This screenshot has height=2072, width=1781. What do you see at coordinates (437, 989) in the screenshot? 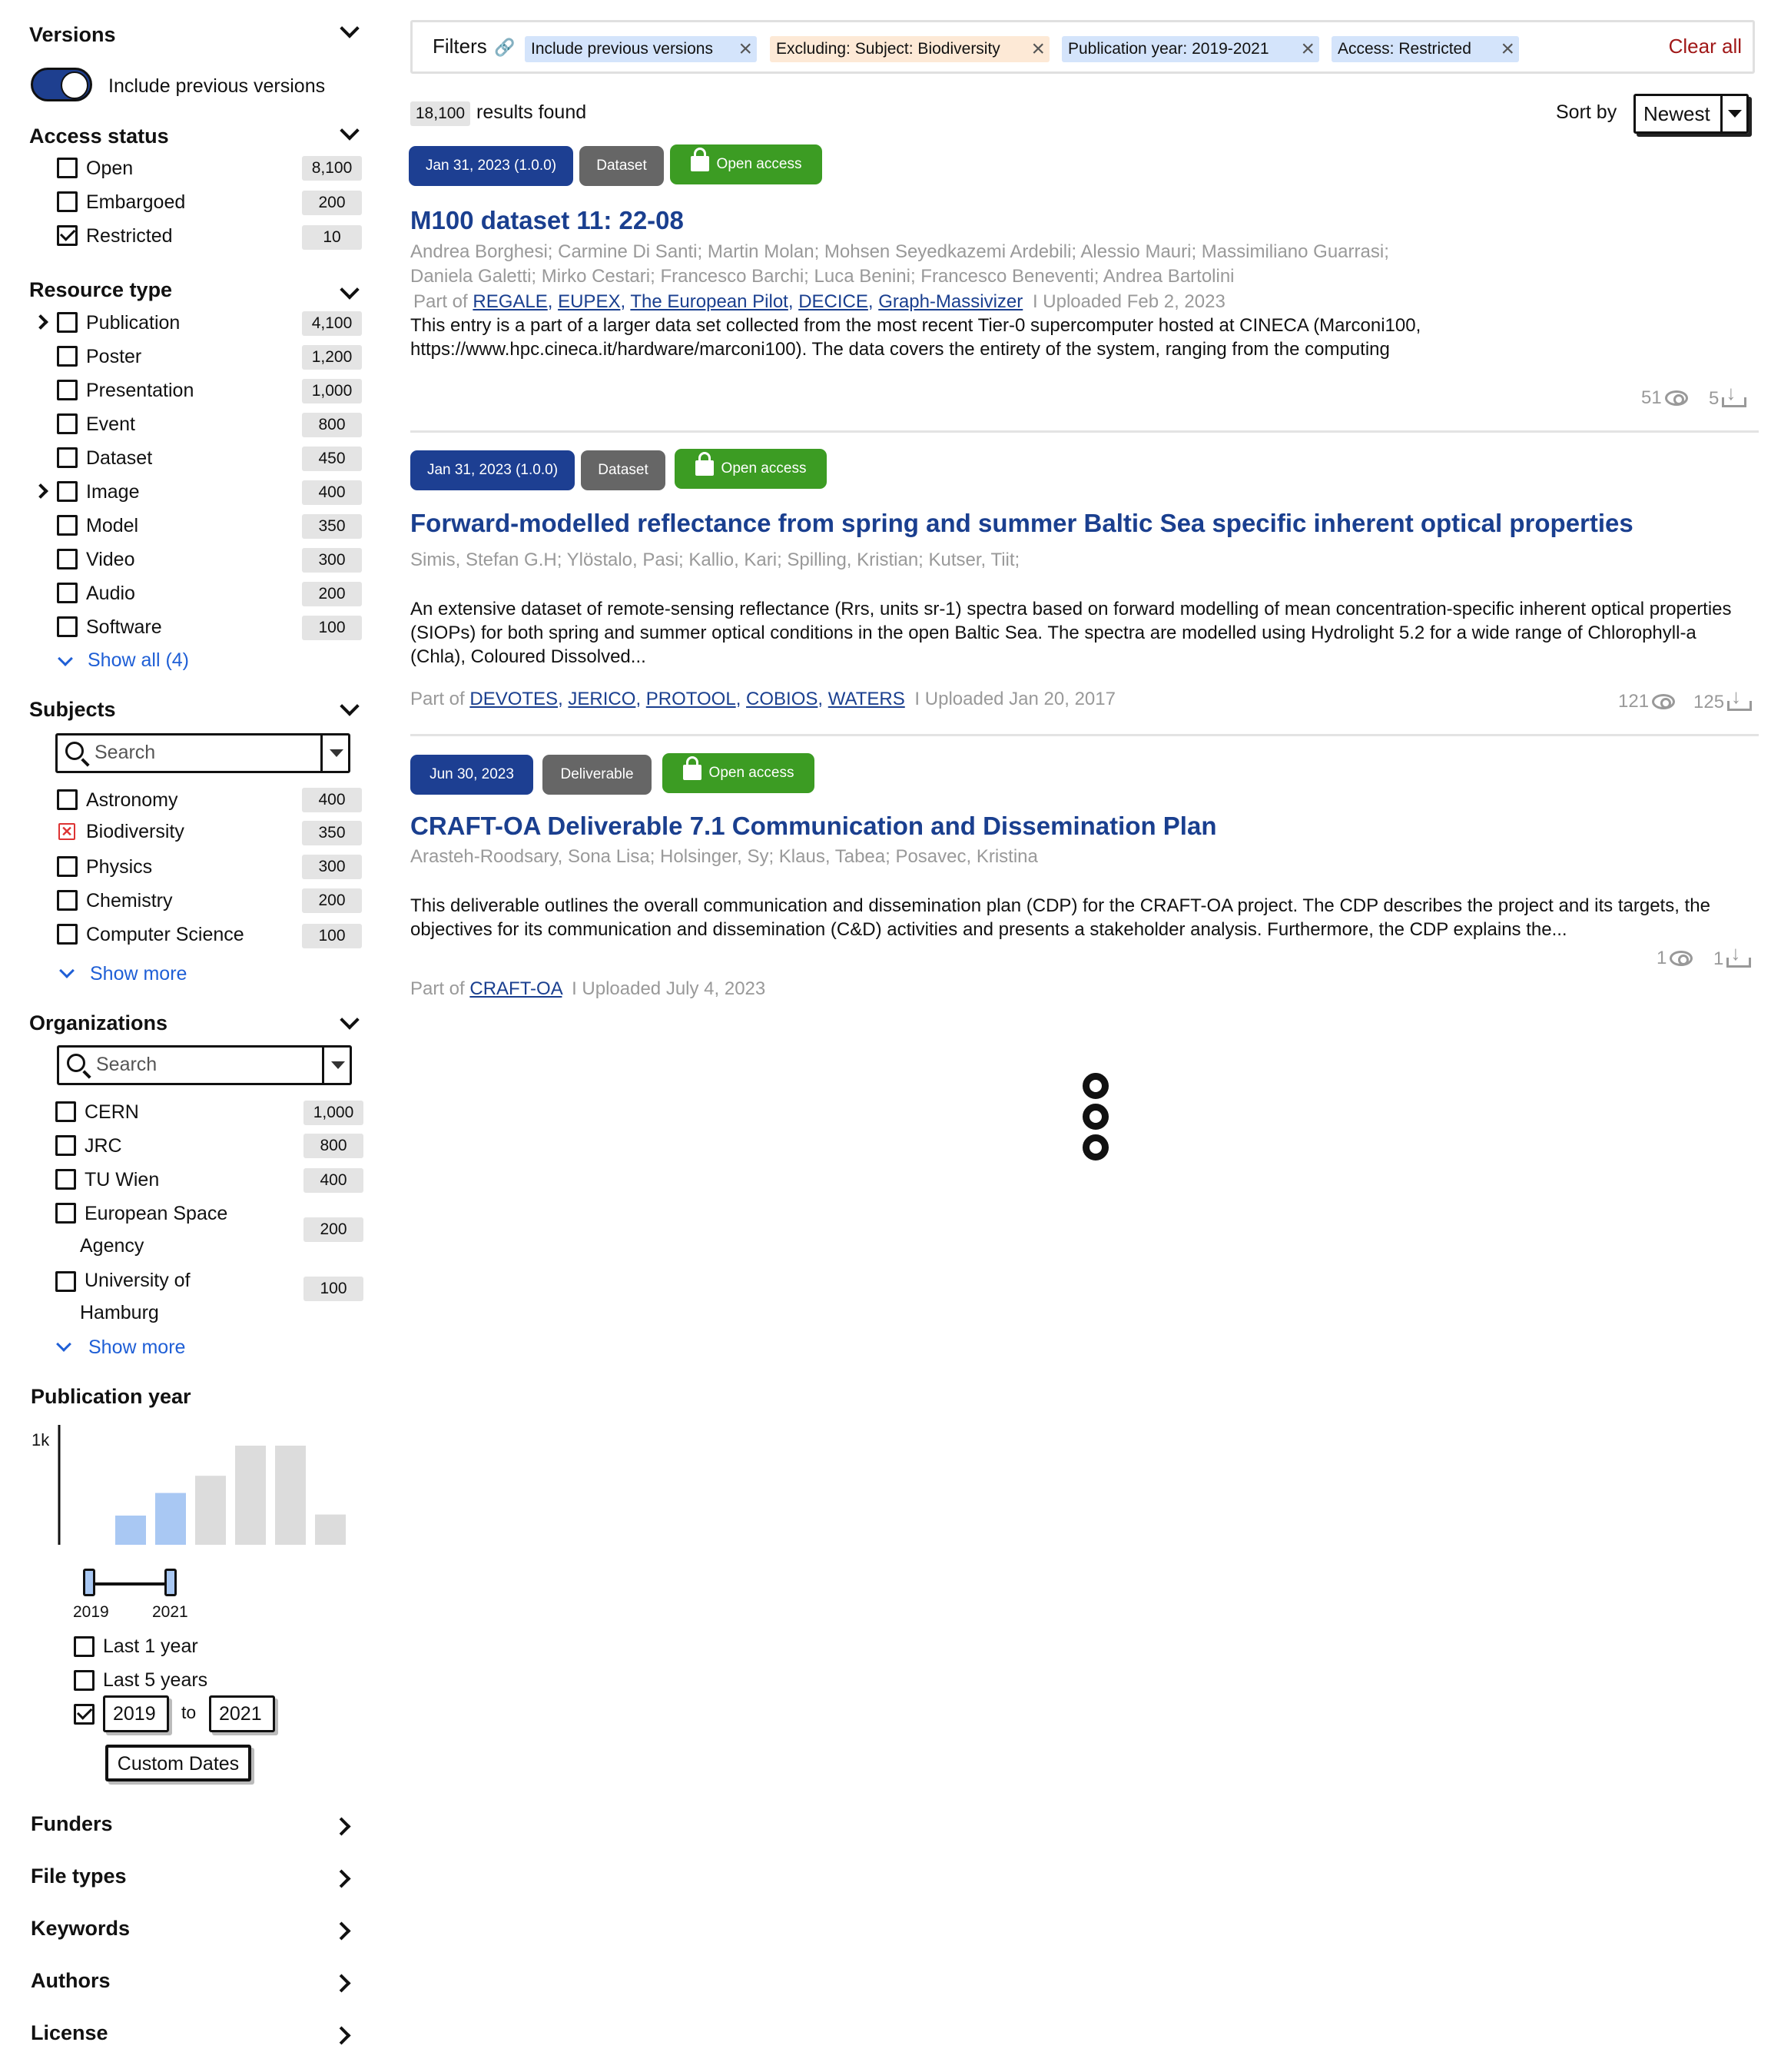
I see `part-of-label: Part of` at bounding box center [437, 989].